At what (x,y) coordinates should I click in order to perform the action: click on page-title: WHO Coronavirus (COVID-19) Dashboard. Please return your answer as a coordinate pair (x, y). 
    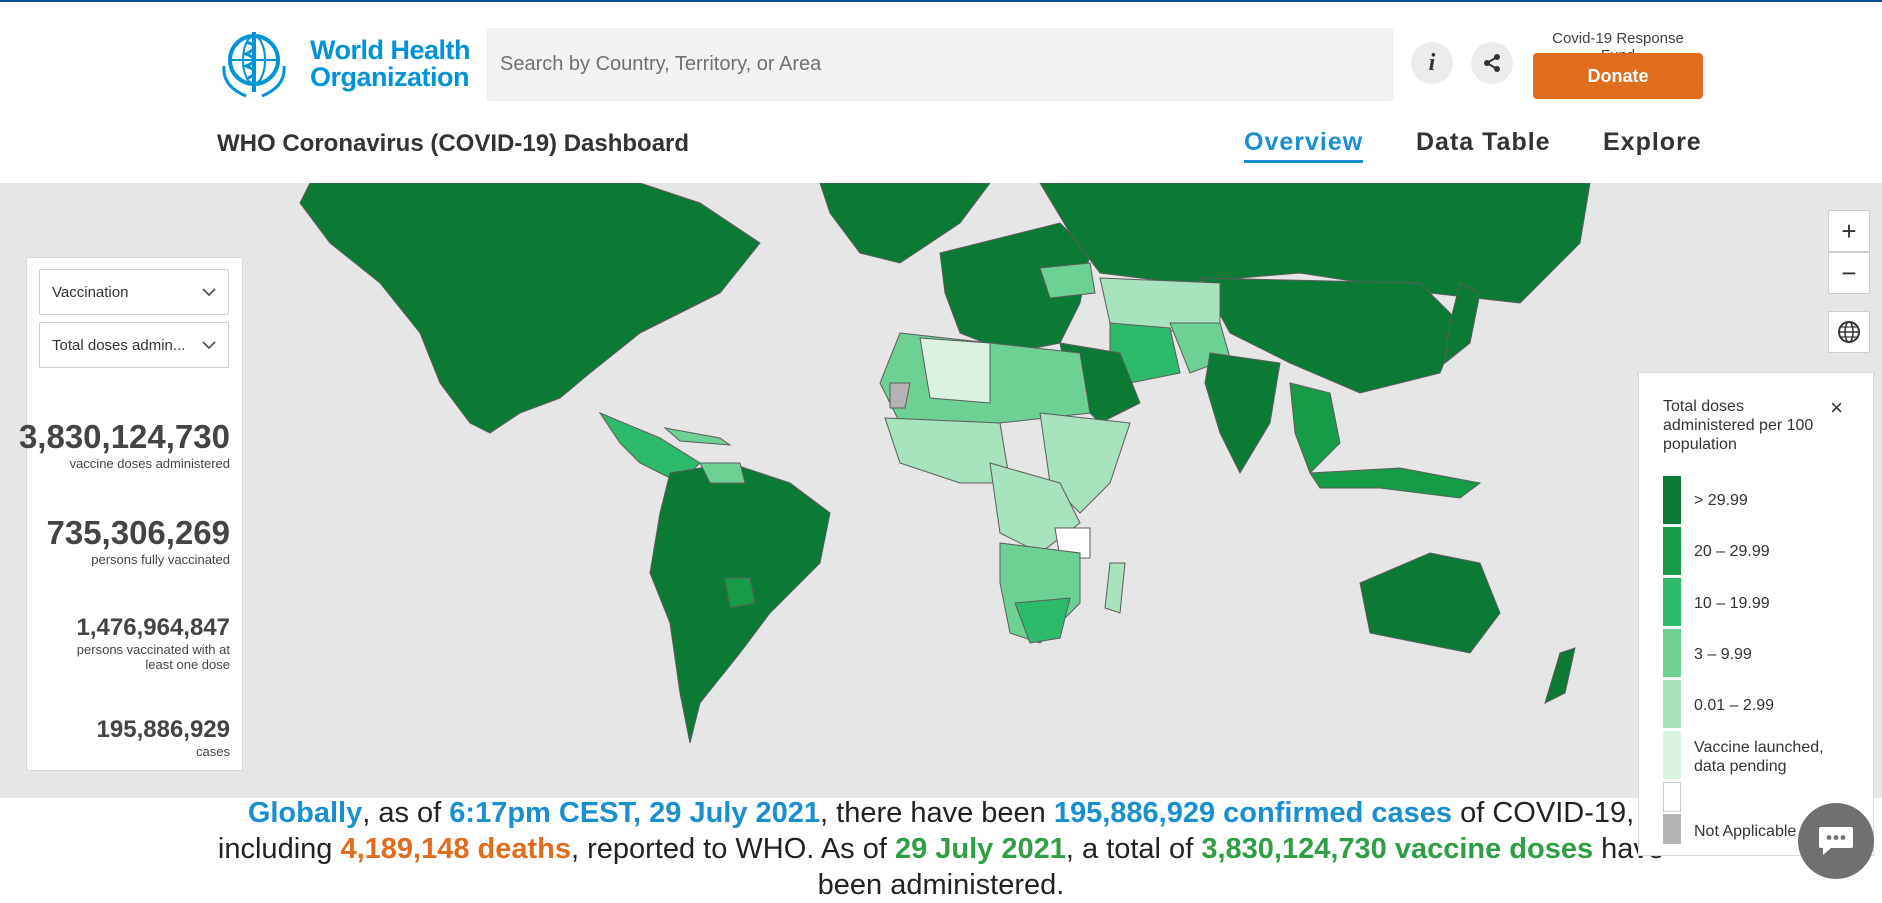
    Looking at the image, I should click on (453, 143).